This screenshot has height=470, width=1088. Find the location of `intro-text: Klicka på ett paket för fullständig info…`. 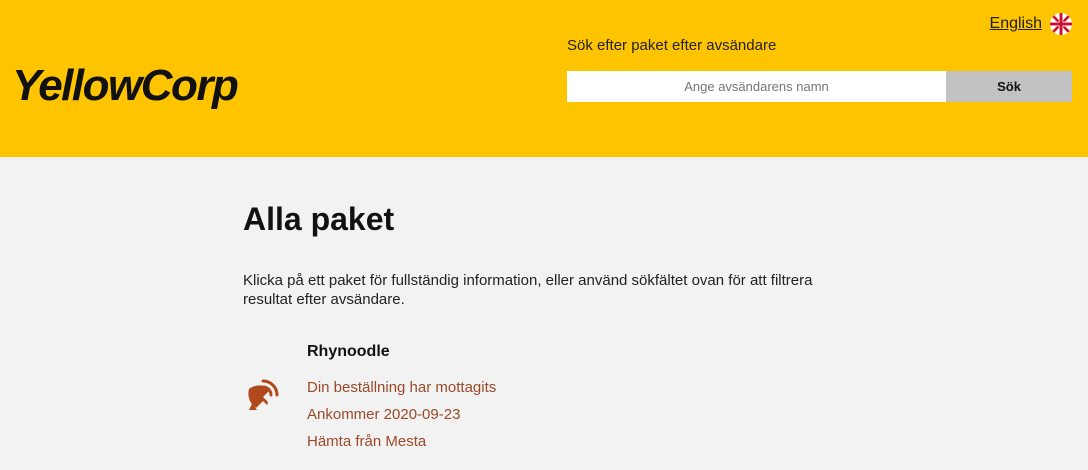

intro-text: Klicka på ett paket för fullständig info… is located at coordinates (528, 290).